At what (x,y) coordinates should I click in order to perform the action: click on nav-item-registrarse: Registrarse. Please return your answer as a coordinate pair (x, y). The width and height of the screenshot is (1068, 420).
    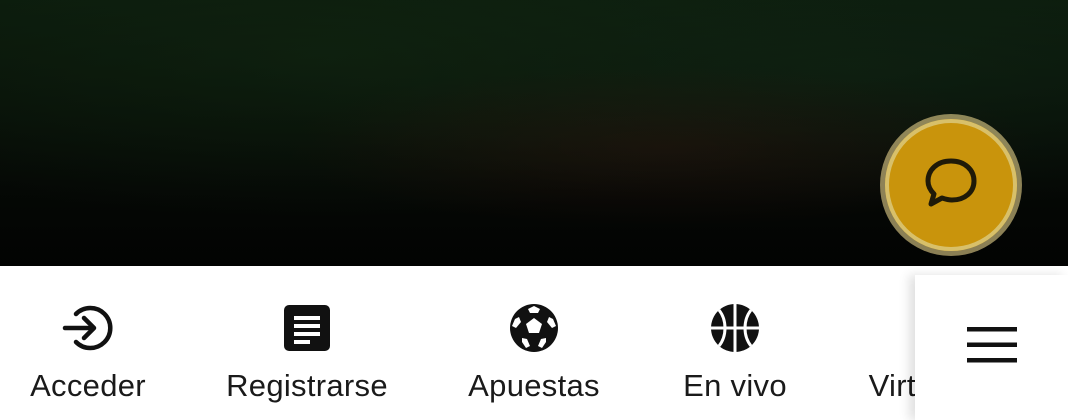
    Looking at the image, I should click on (307, 343).